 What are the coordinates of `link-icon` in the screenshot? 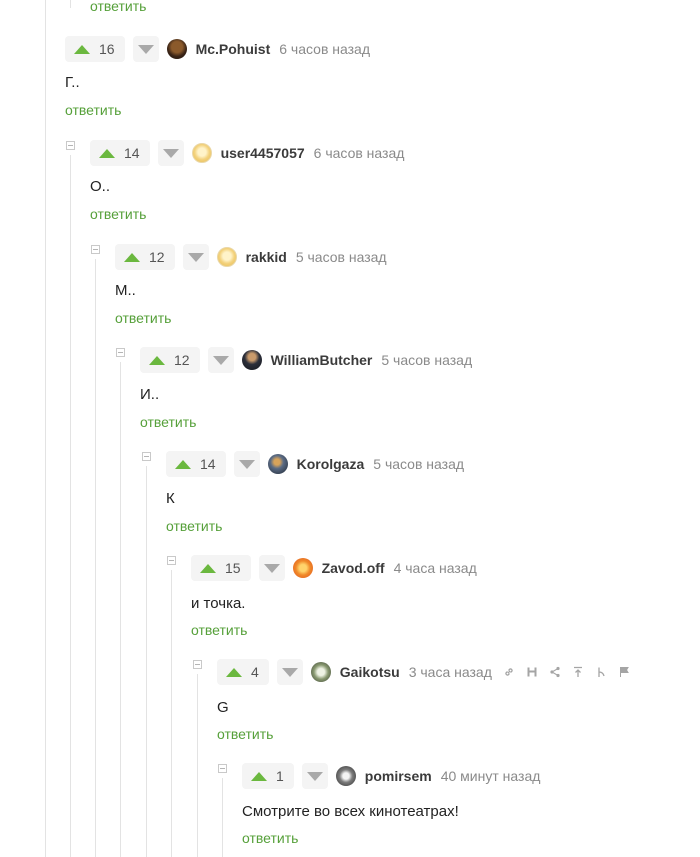 It's located at (509, 672).